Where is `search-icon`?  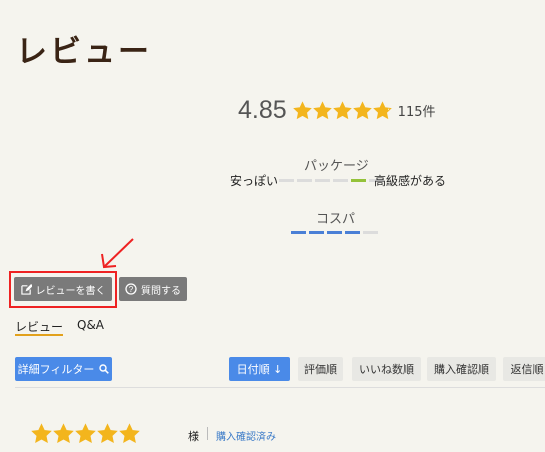
search-icon is located at coordinates (104, 369).